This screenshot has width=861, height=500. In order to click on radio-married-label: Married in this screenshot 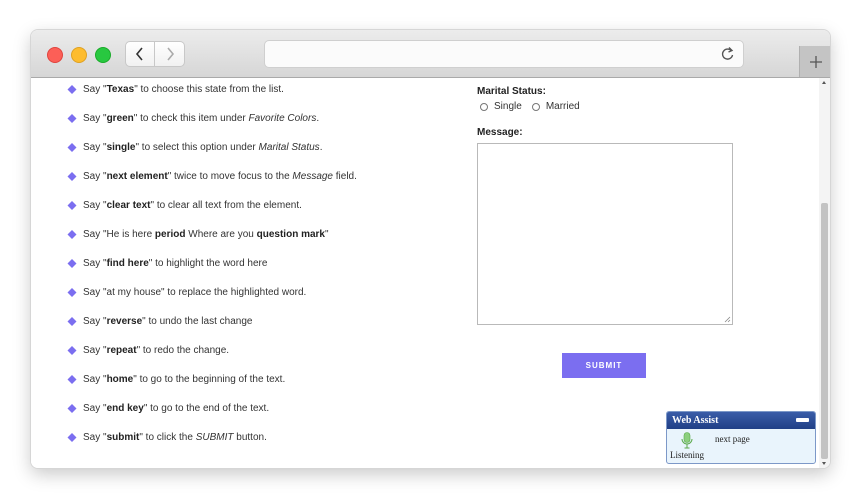, I will do `click(562, 106)`.